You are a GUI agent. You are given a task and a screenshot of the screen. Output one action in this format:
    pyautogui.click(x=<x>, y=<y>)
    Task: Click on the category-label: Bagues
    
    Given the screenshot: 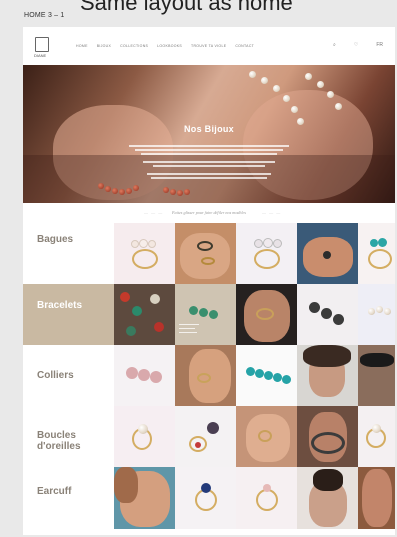 What is the action you would take?
    pyautogui.click(x=55, y=240)
    